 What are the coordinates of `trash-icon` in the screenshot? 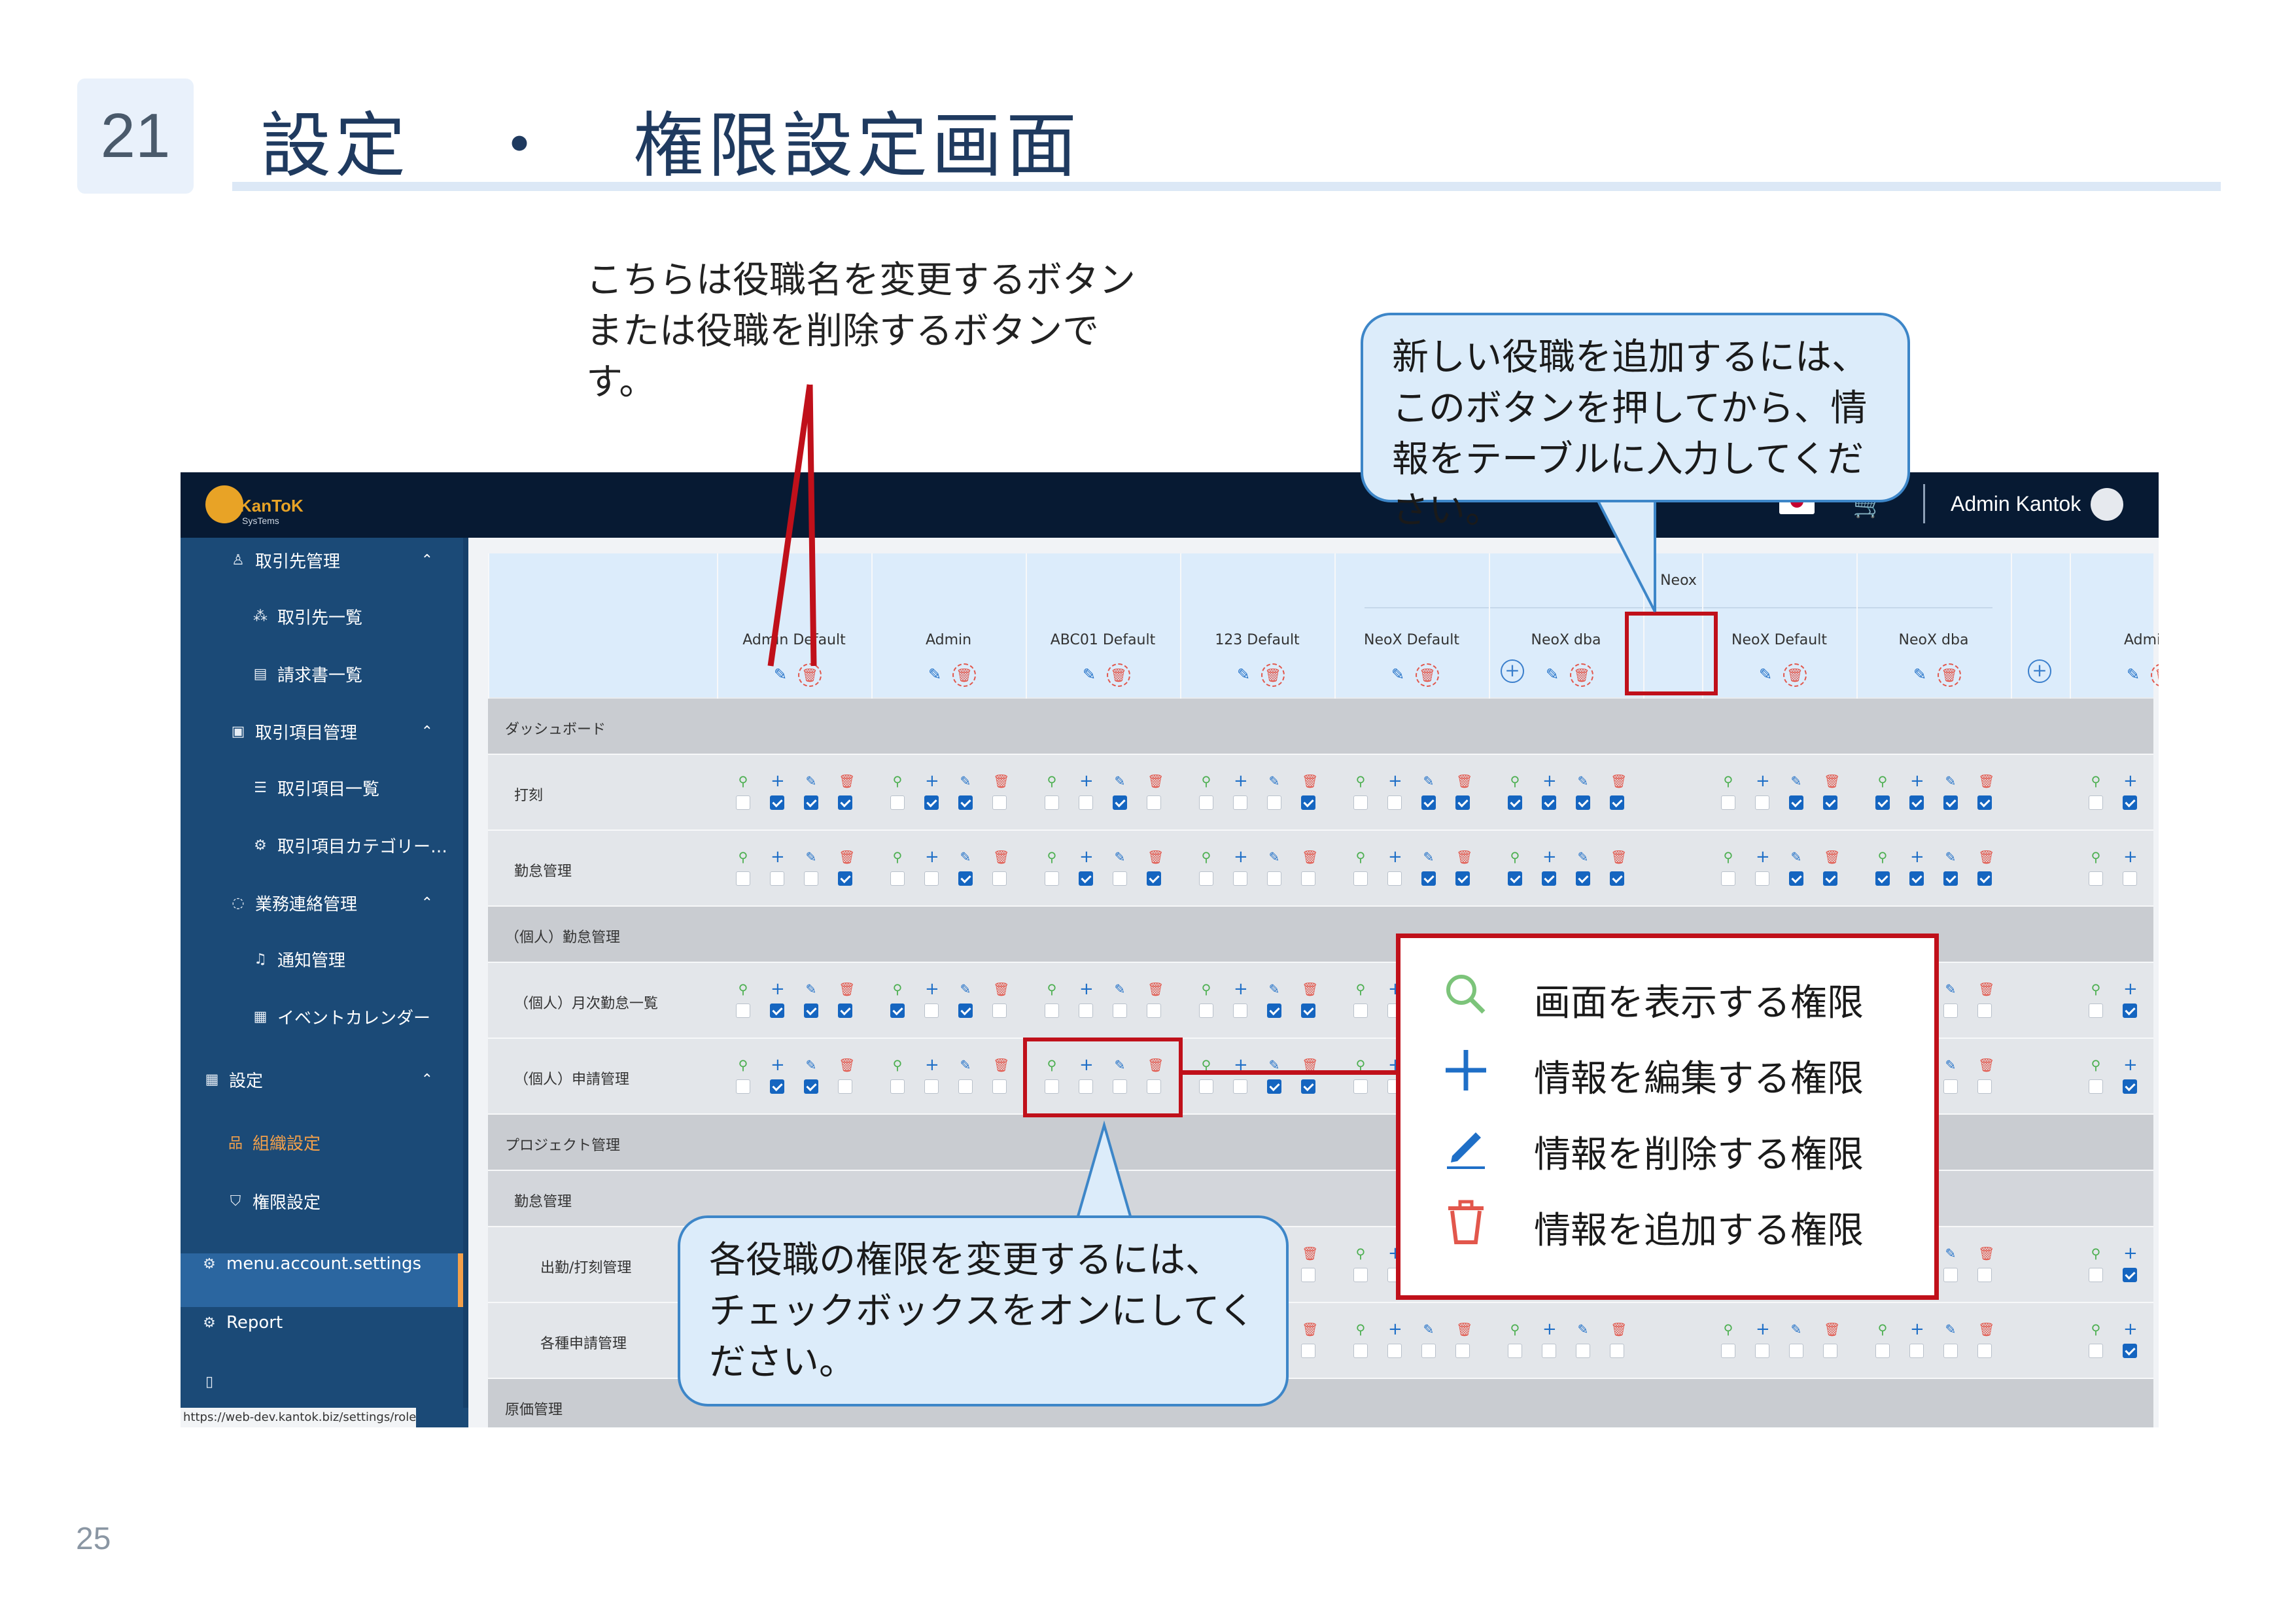 It's located at (1466, 1227).